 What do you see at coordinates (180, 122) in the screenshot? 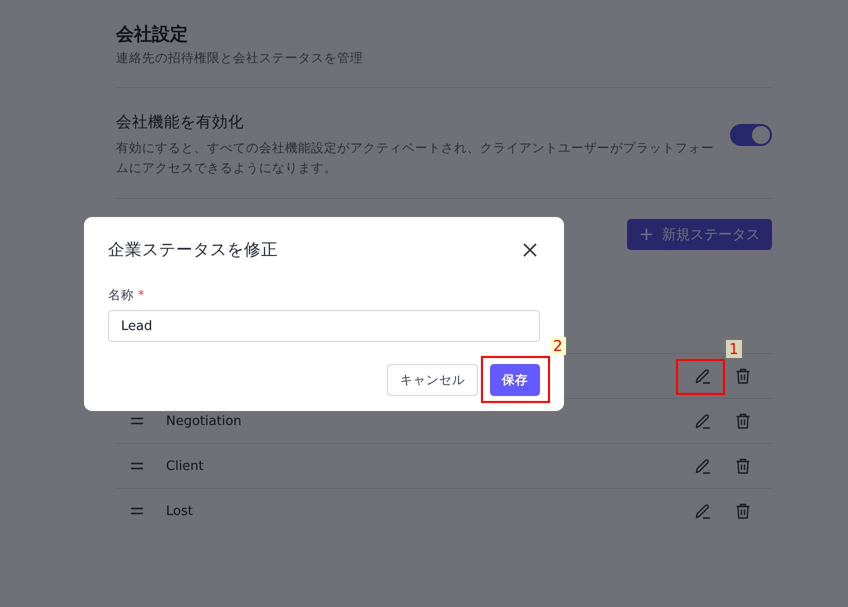
I see `feature-title: 会社機能を有効化` at bounding box center [180, 122].